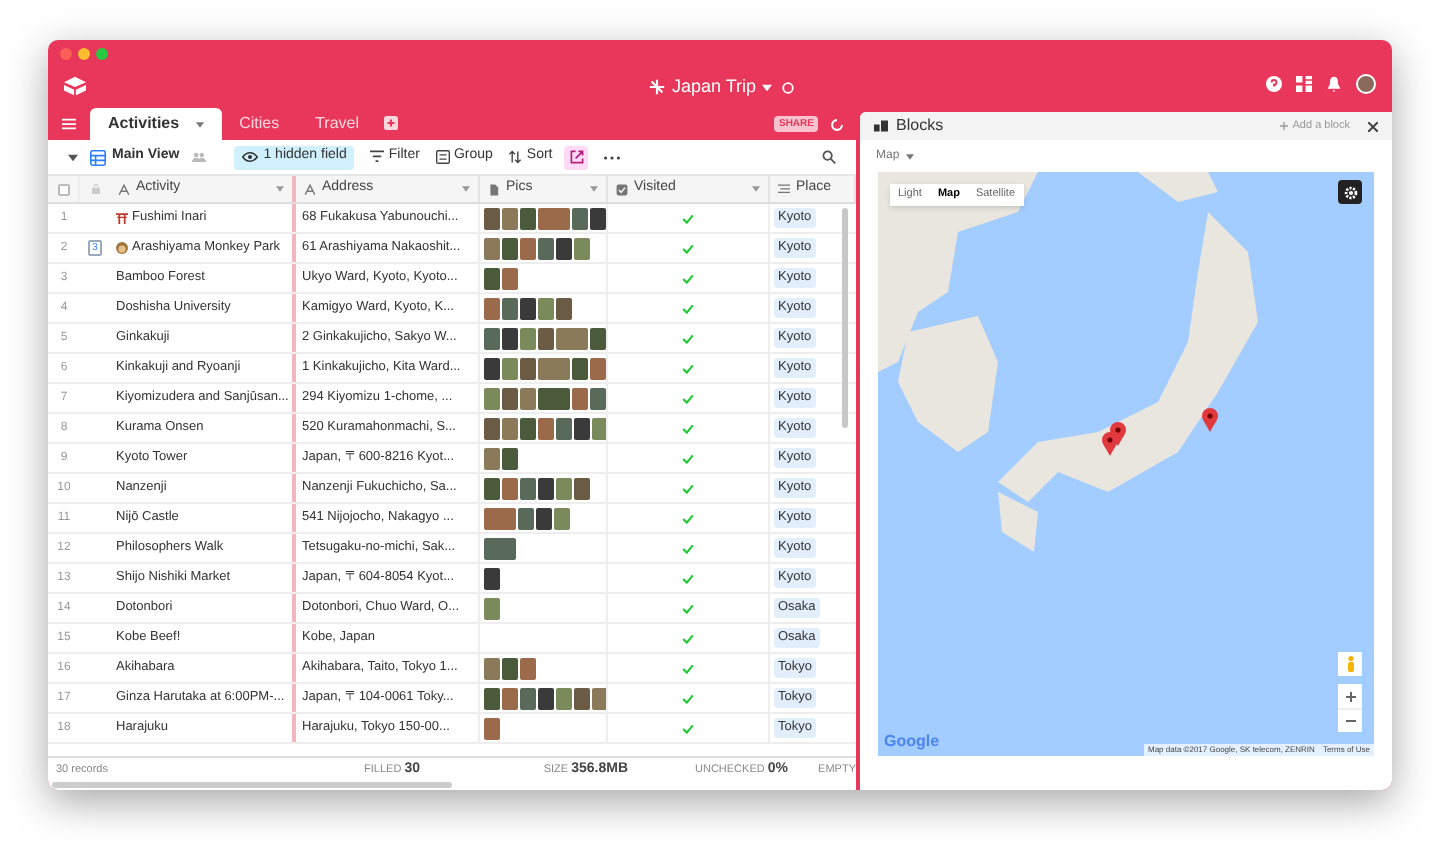  I want to click on logo-icon, so click(75, 86).